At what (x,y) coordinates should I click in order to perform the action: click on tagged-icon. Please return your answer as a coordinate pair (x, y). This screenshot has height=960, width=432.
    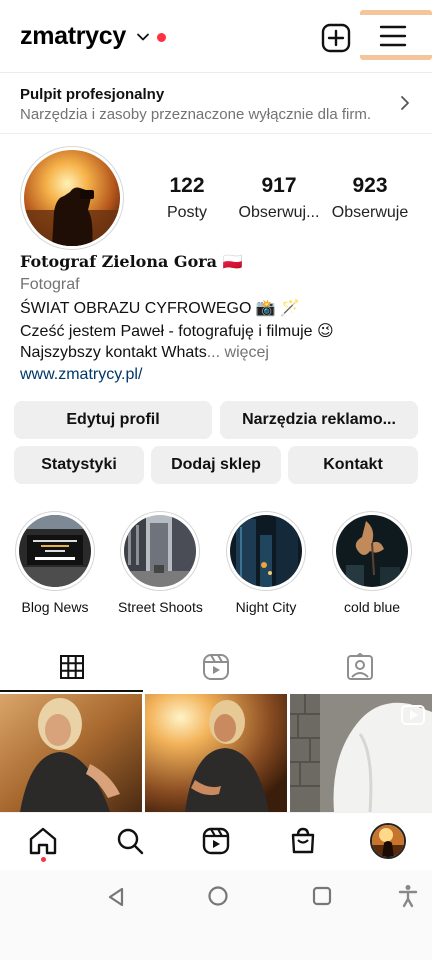
    Looking at the image, I should click on (360, 666).